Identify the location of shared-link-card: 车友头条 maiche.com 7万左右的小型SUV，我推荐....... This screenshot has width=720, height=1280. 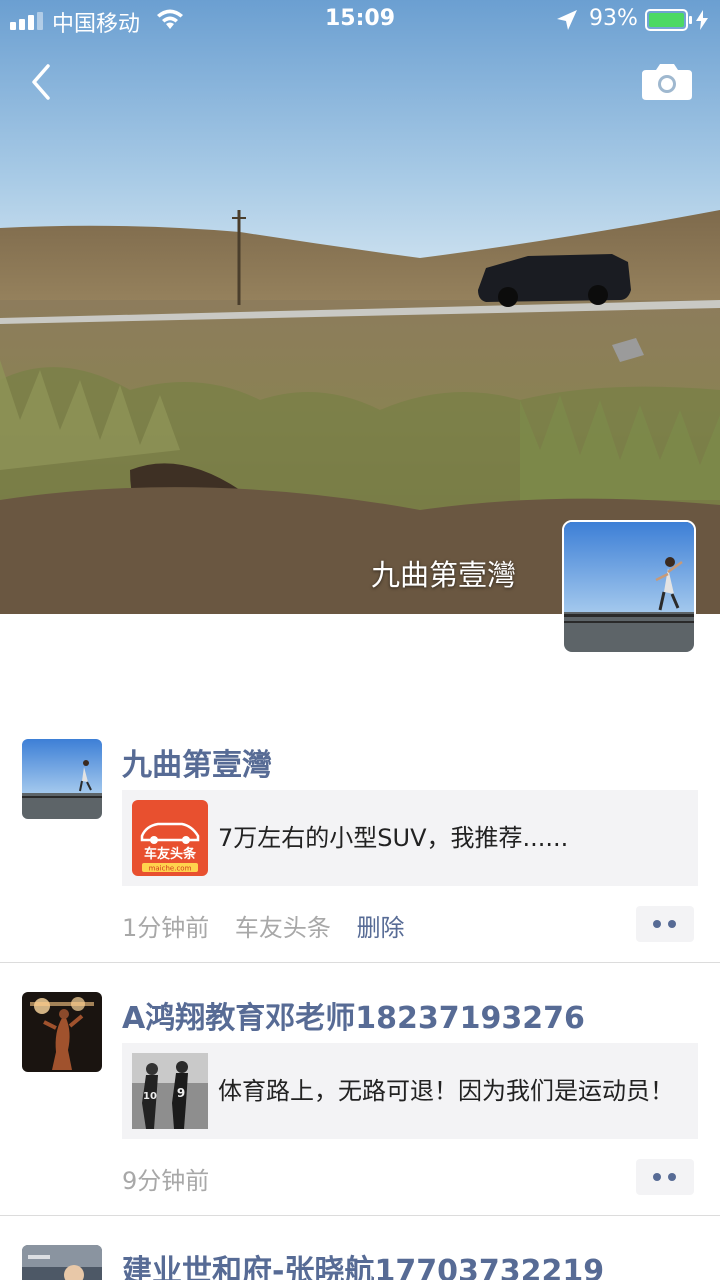
(410, 838).